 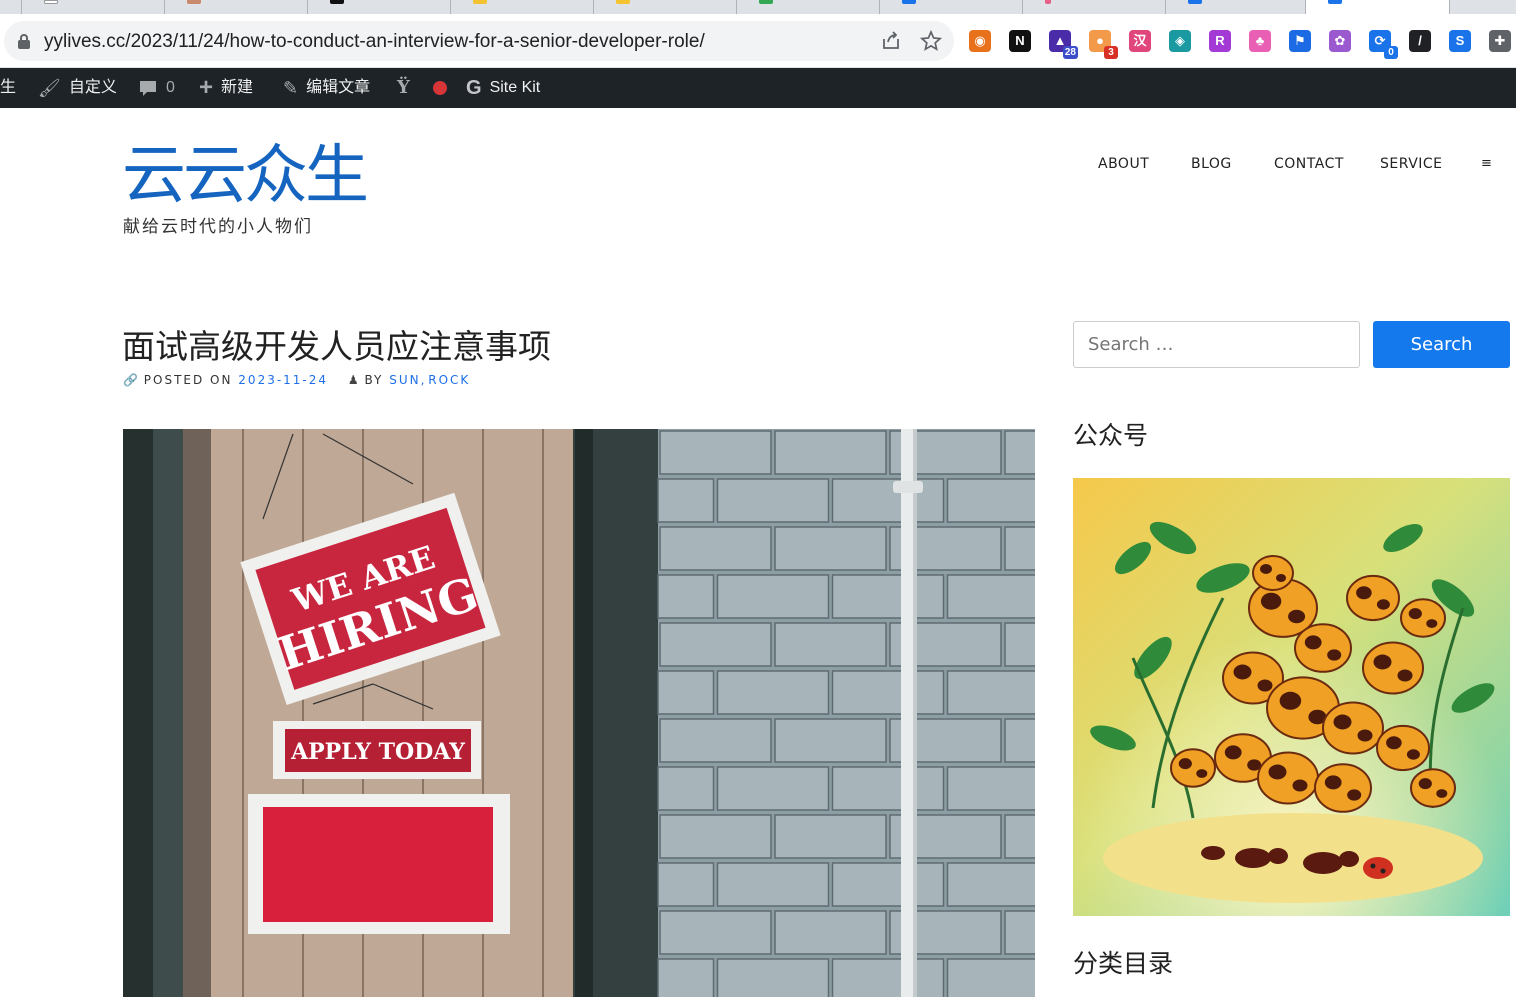 What do you see at coordinates (218, 226) in the screenshot?
I see `site-description: 献给云时代的小人物们` at bounding box center [218, 226].